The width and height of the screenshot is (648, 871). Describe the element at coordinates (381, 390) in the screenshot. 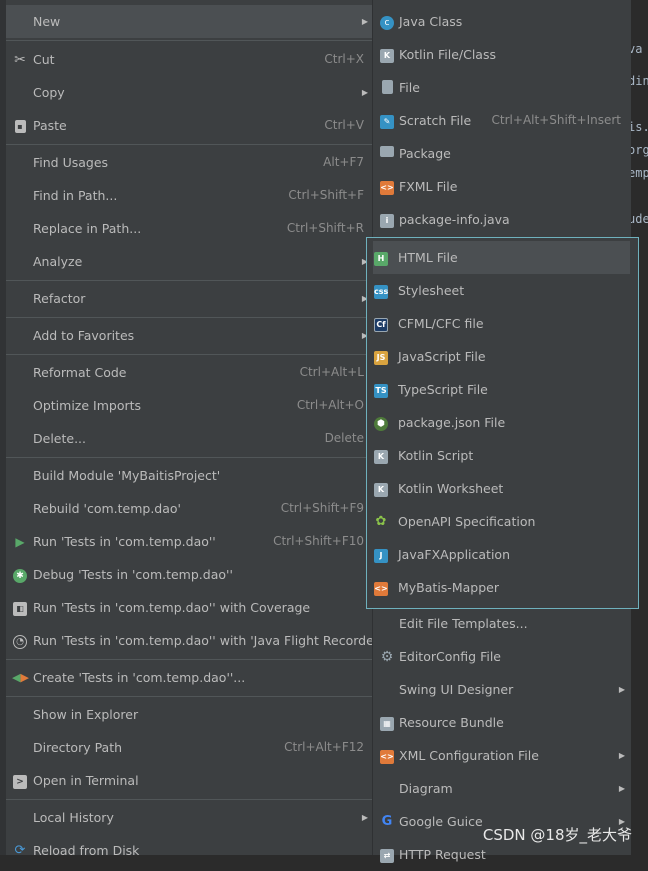

I see `typescript-file-icon: TS` at that location.